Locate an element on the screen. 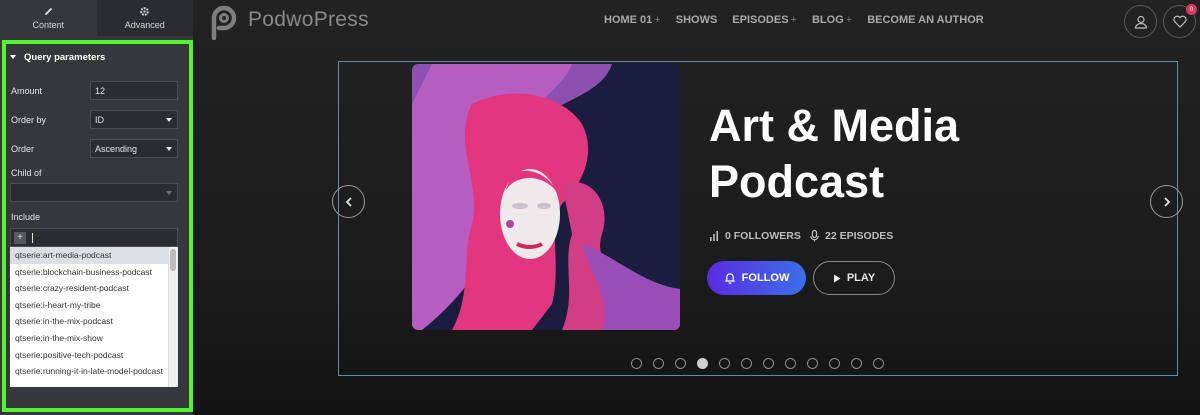 This screenshot has height=415, width=1200. podcast-cover-art is located at coordinates (546, 197).